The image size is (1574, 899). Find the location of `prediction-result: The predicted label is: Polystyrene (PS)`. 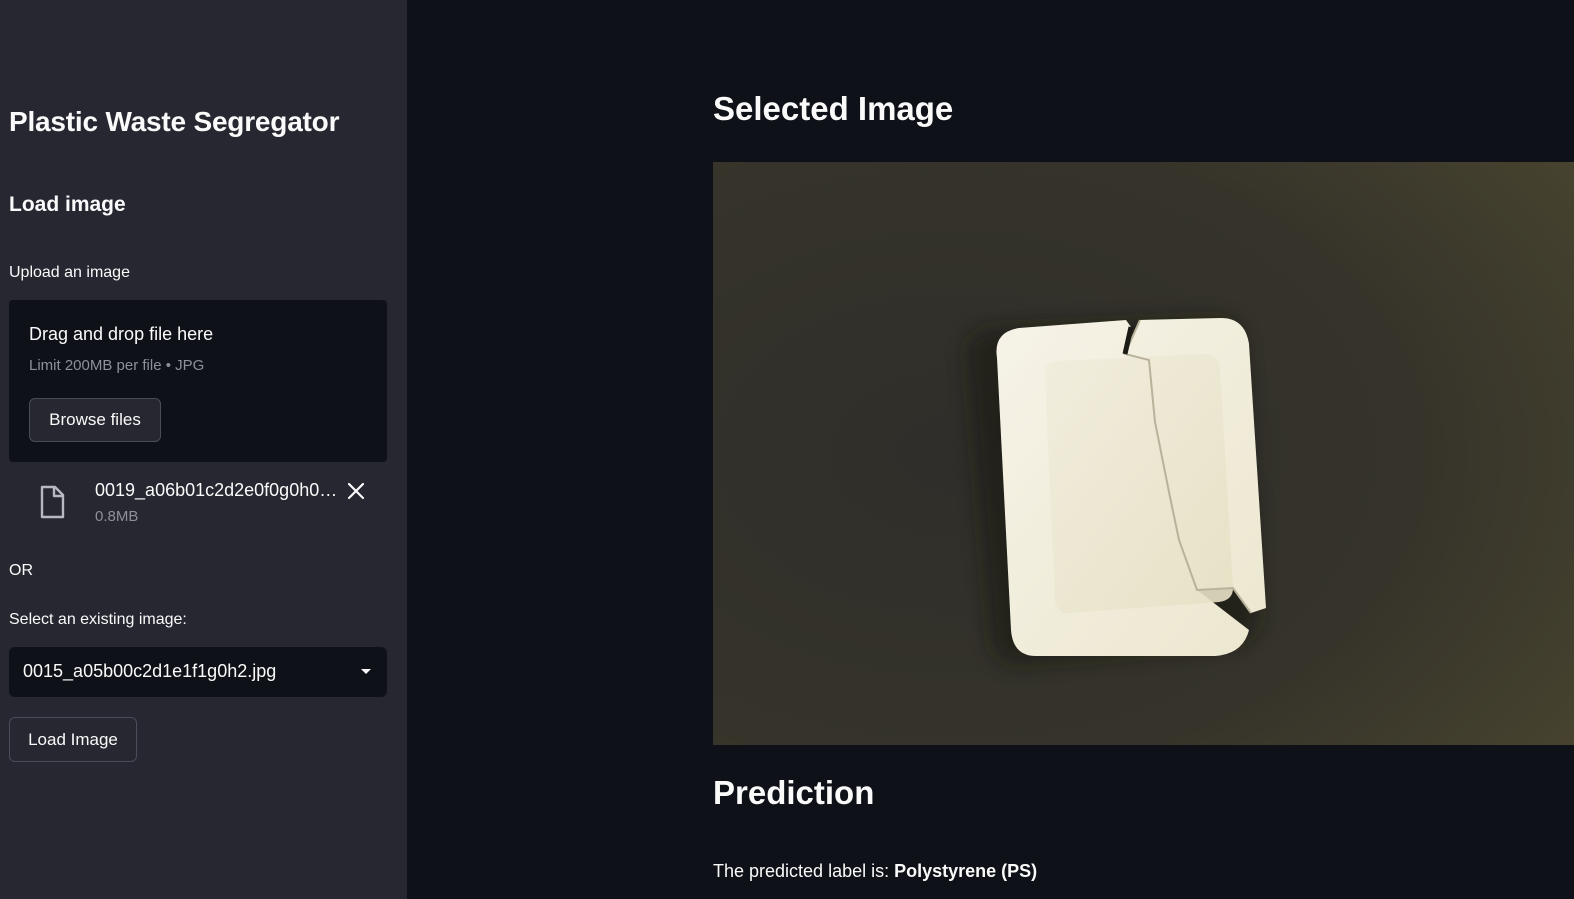

prediction-result: The predicted label is: Polystyrene (PS) is located at coordinates (875, 871).